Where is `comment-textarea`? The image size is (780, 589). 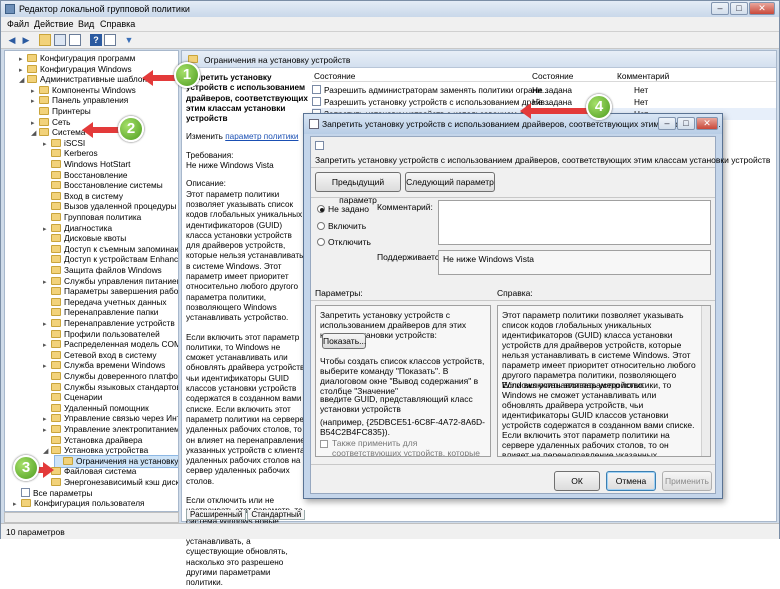
comment-textarea is located at coordinates (574, 222).